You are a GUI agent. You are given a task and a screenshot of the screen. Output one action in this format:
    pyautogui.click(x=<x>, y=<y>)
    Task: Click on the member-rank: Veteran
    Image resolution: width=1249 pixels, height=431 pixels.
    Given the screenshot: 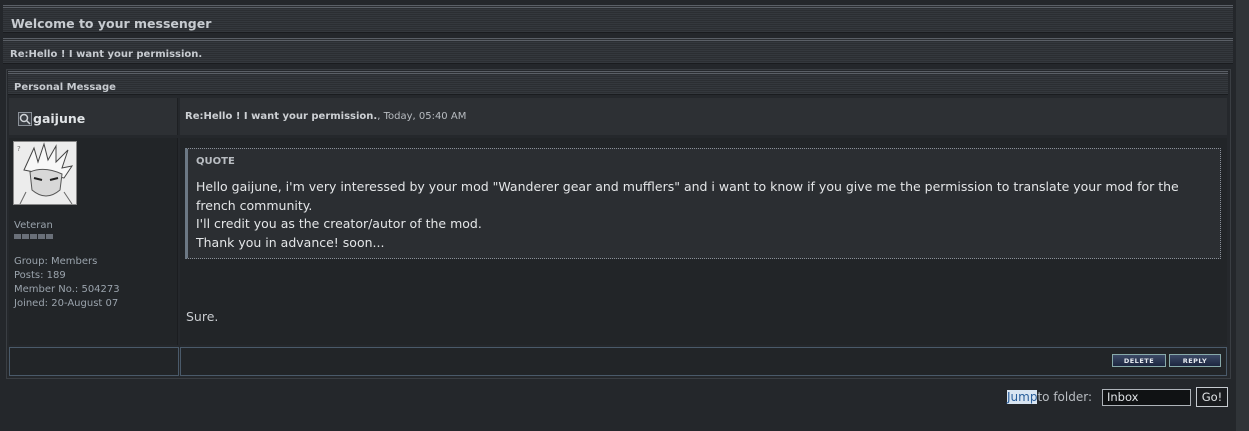 What is the action you would take?
    pyautogui.click(x=33, y=225)
    